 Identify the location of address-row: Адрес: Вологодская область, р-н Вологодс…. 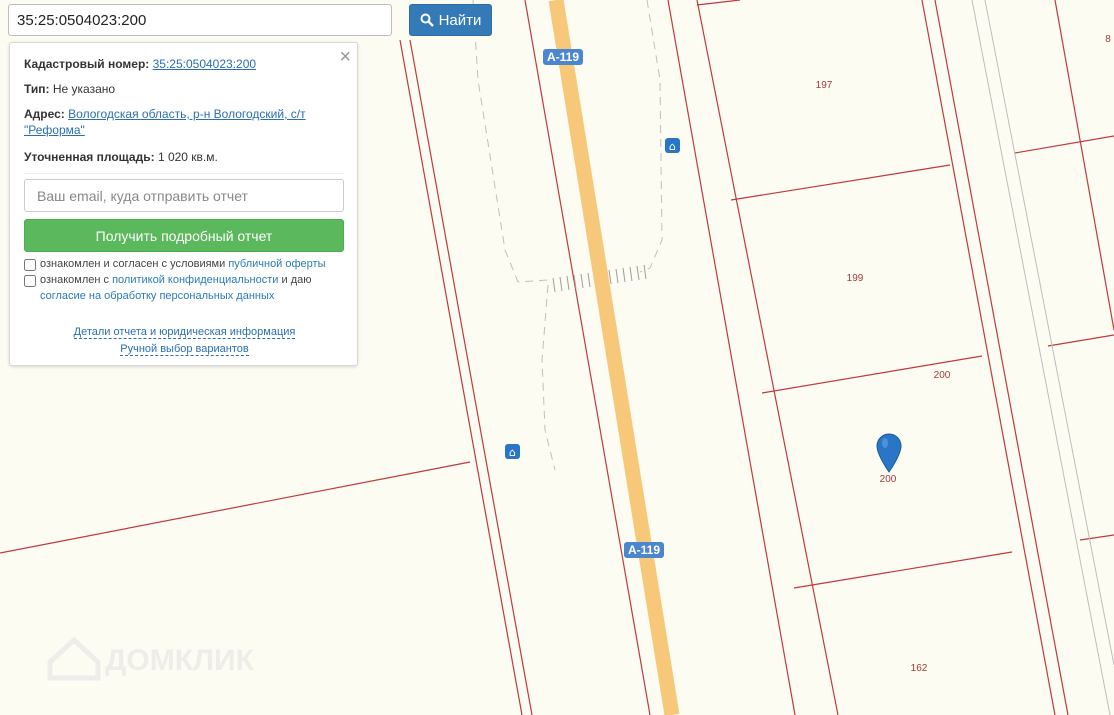
(176, 122).